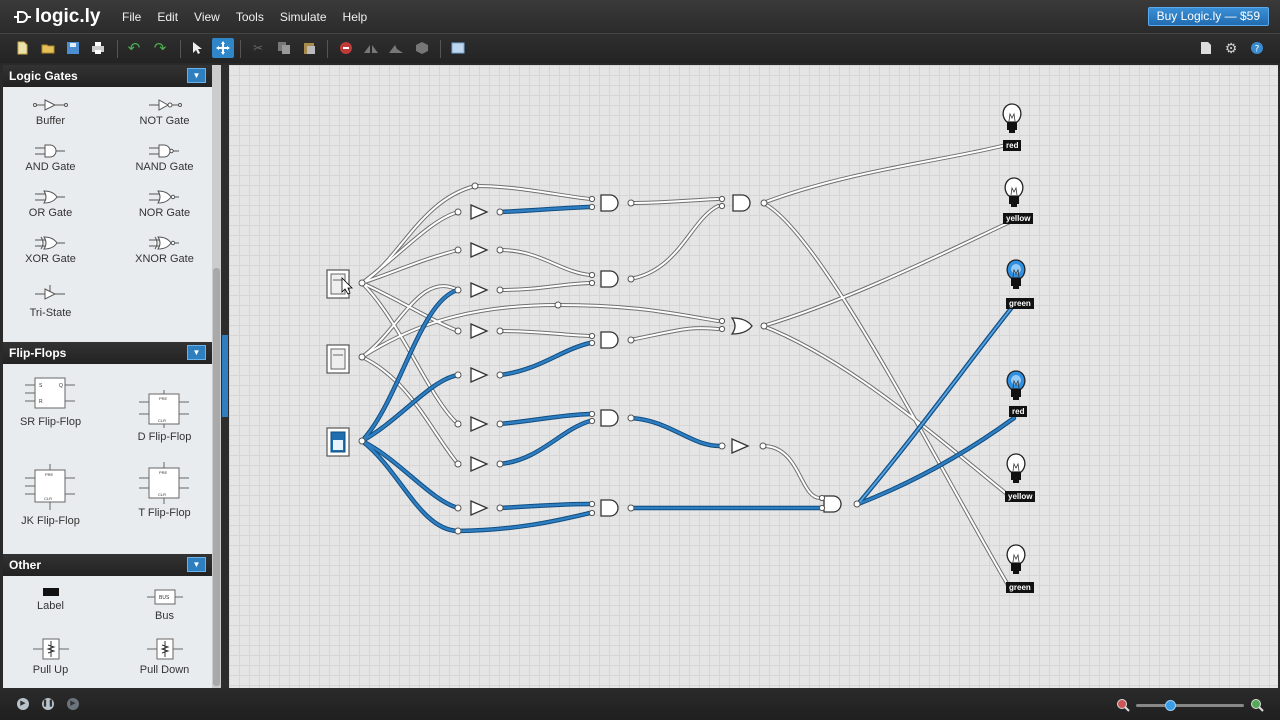  Describe the element at coordinates (73, 48) in the screenshot. I see `save-icon` at that location.